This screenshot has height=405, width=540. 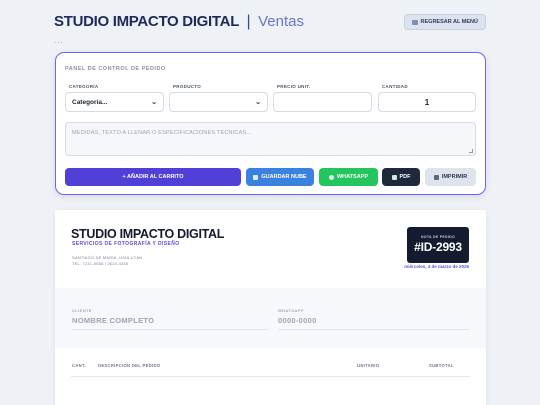 I want to click on add-to-cart-button: + AÑADIR AL CARRITO, so click(x=153, y=177).